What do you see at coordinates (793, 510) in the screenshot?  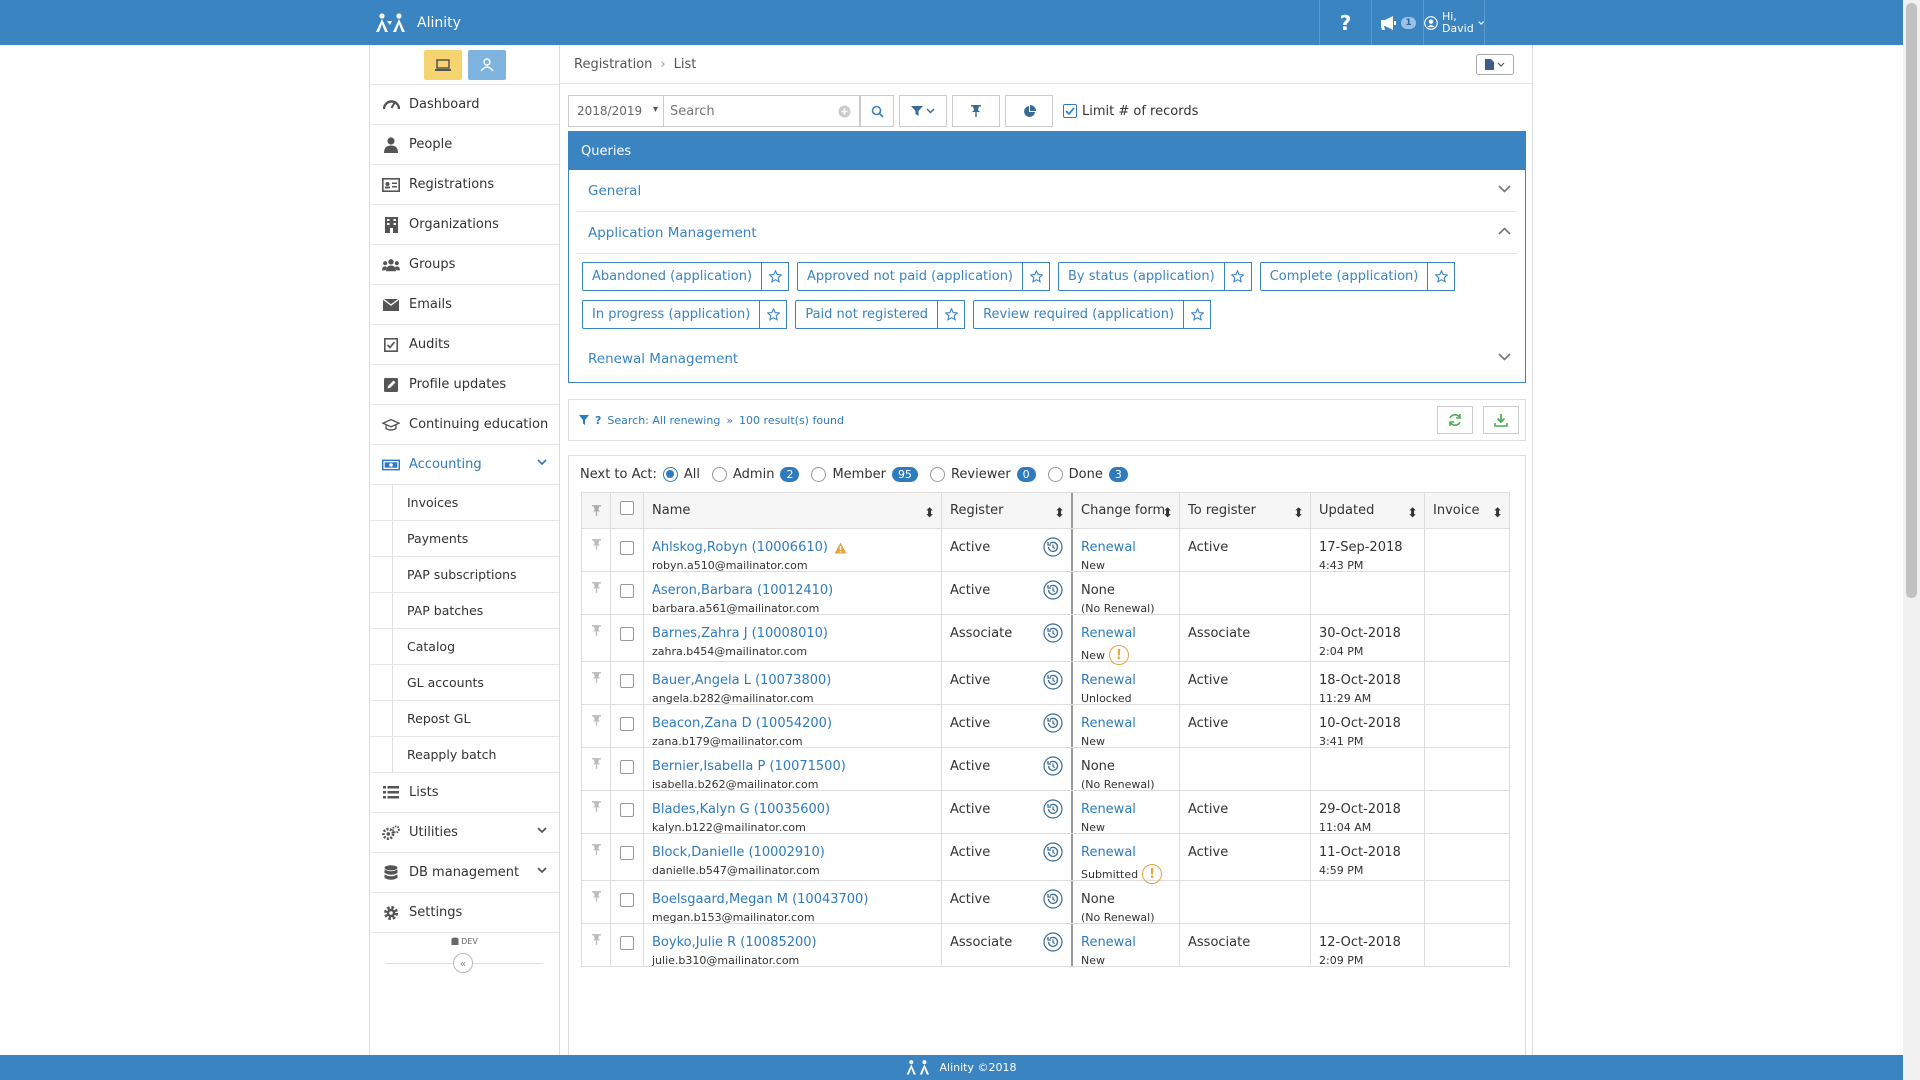 I see `column-header-name: Name ⬍` at bounding box center [793, 510].